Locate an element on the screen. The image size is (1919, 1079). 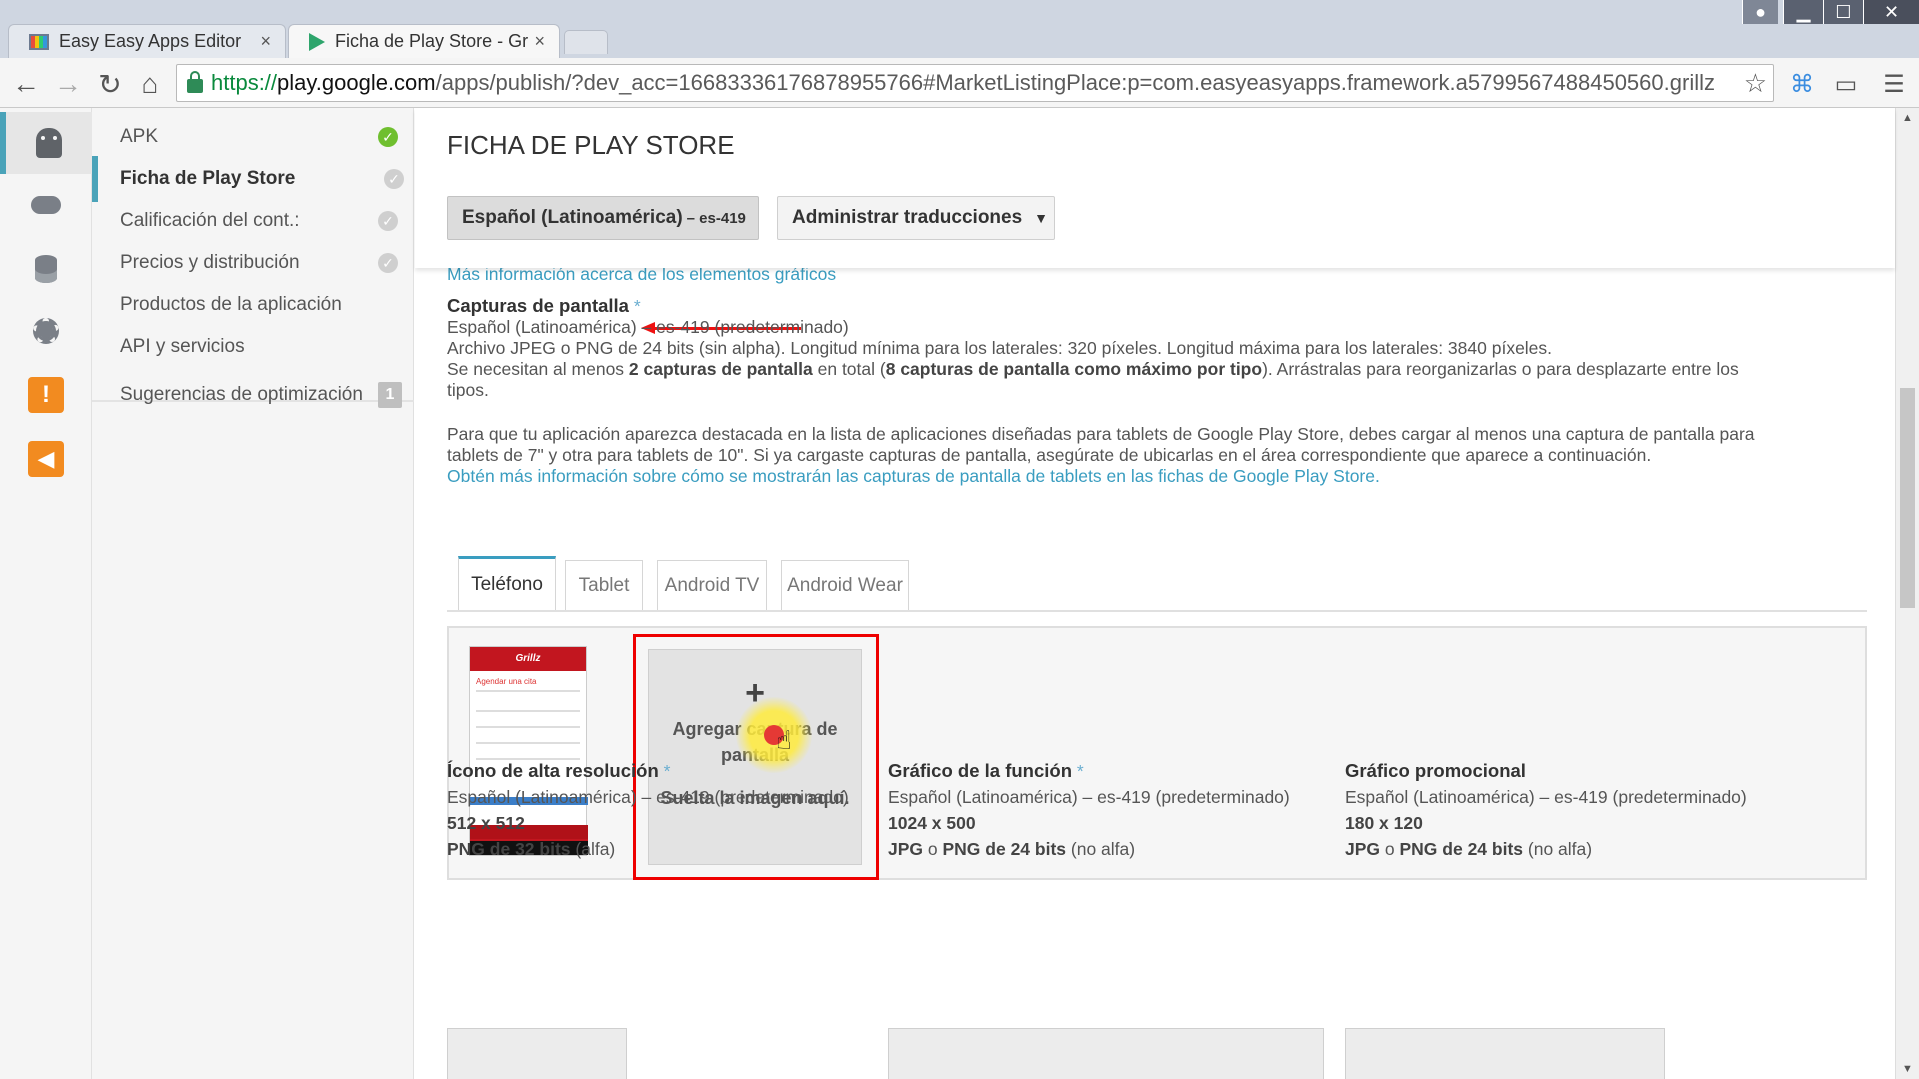
requirement-text: Se necesitan al menos is located at coordinates (538, 369).